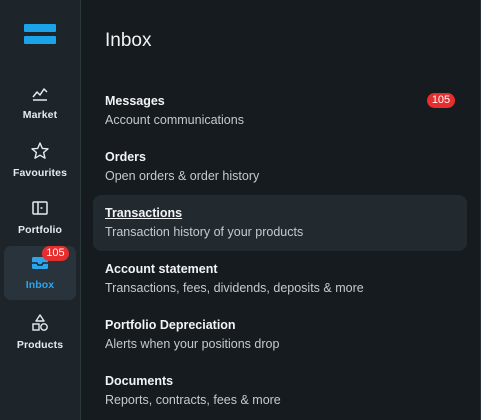 The height and width of the screenshot is (420, 481). I want to click on sidebar-item-label: Market, so click(40, 115).